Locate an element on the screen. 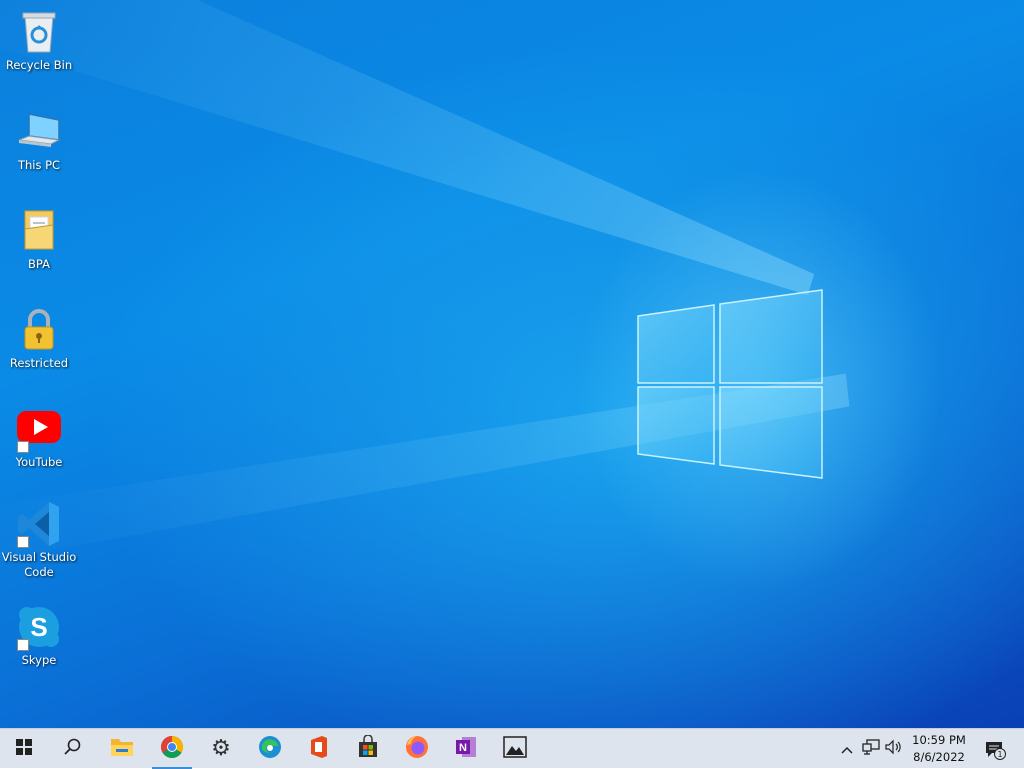 This screenshot has height=769, width=1024. show-hidden-icons-button is located at coordinates (847, 749).